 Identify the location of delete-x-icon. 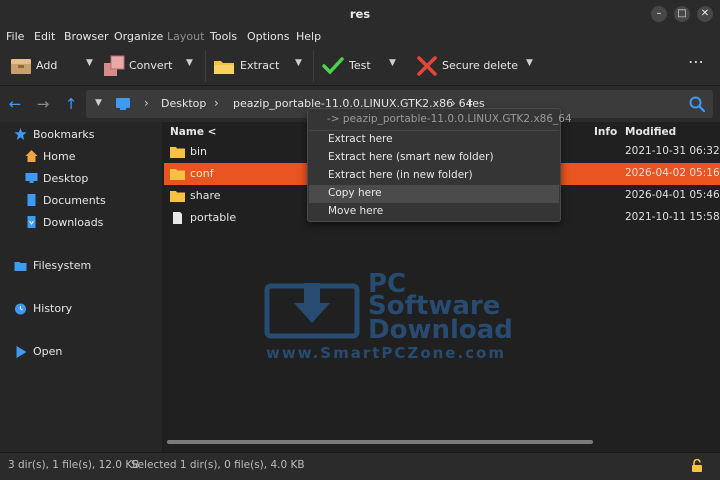
(427, 66).